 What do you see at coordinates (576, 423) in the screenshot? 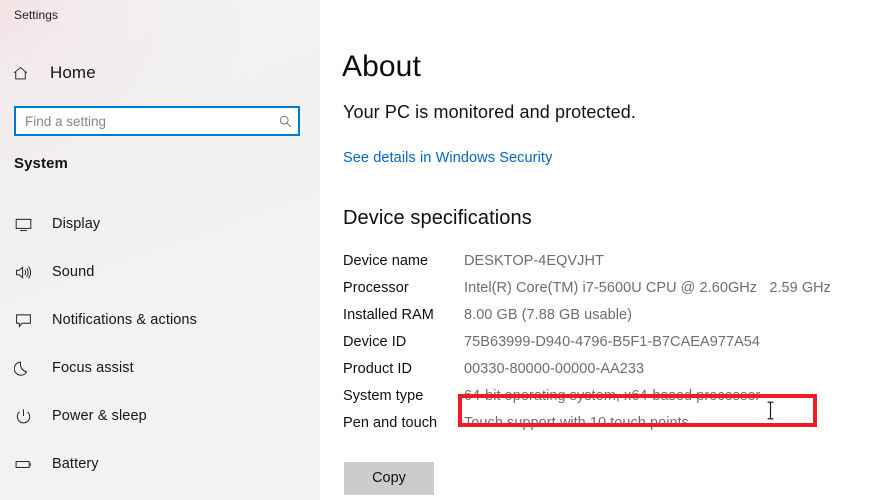
I see `spec-value: Touch support with 10 touch points` at bounding box center [576, 423].